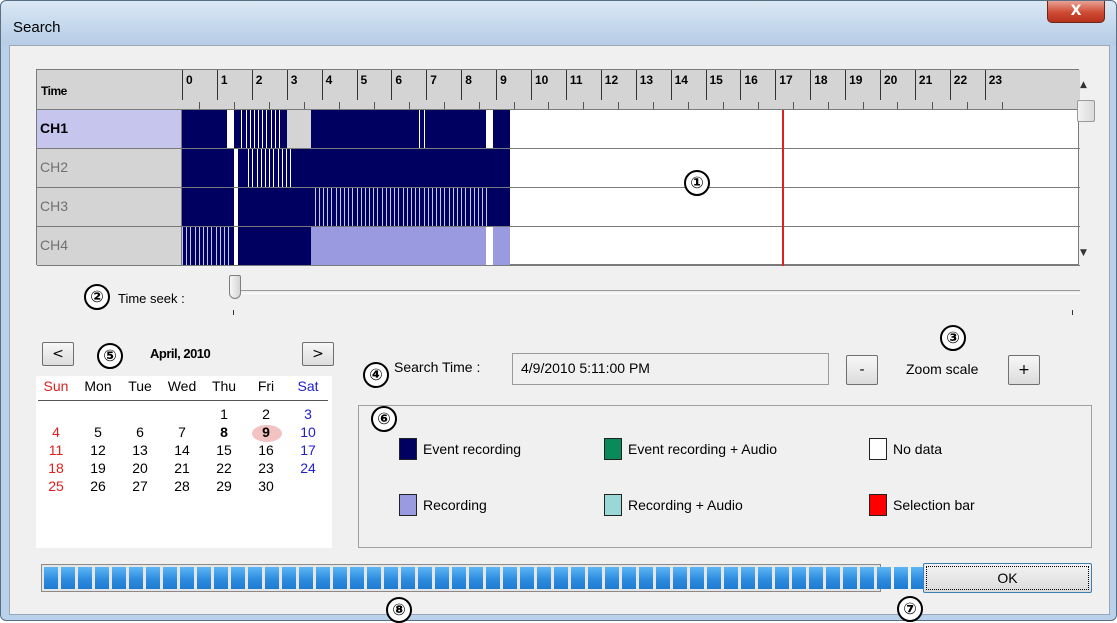 The height and width of the screenshot is (623, 1117). What do you see at coordinates (266, 450) in the screenshot?
I see `calendar-day: 16` at bounding box center [266, 450].